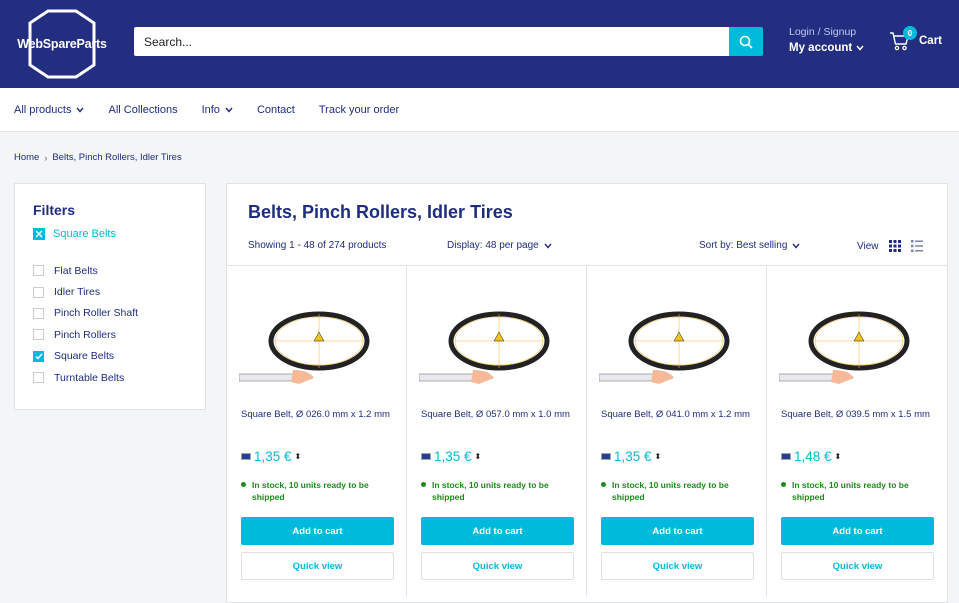  I want to click on nav-label: All products, so click(43, 109).